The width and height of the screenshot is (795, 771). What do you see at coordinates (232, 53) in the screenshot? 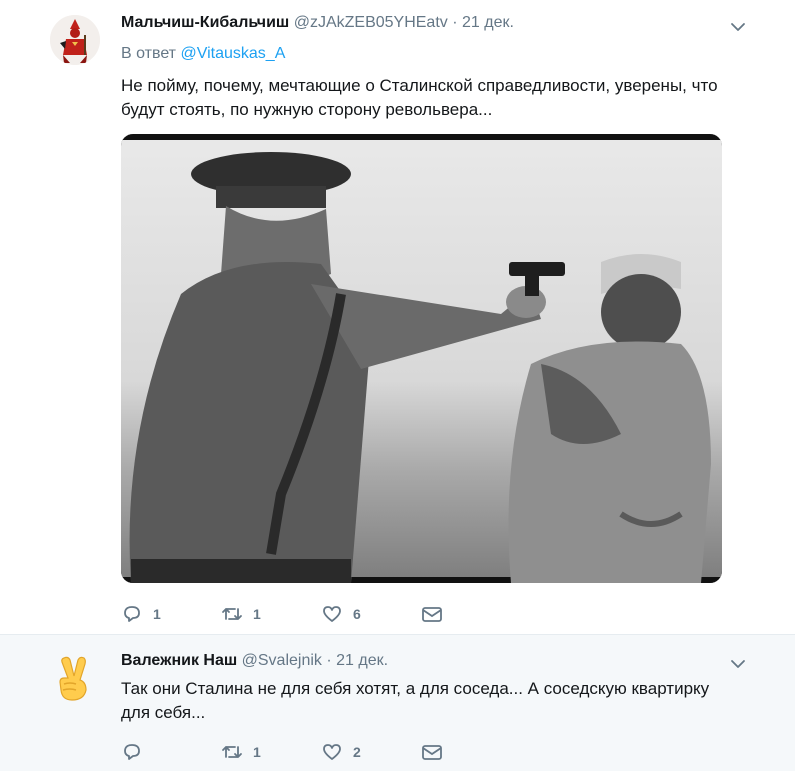
I see `reply-to-link: @Vitauskas_A` at bounding box center [232, 53].